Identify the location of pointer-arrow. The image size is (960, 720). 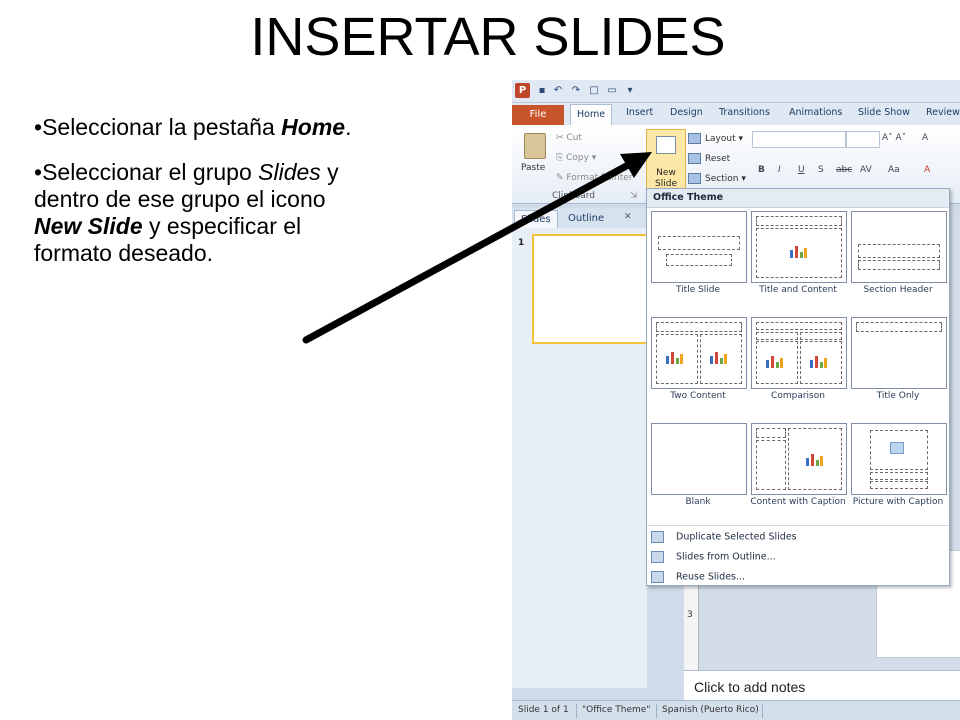
(477, 248).